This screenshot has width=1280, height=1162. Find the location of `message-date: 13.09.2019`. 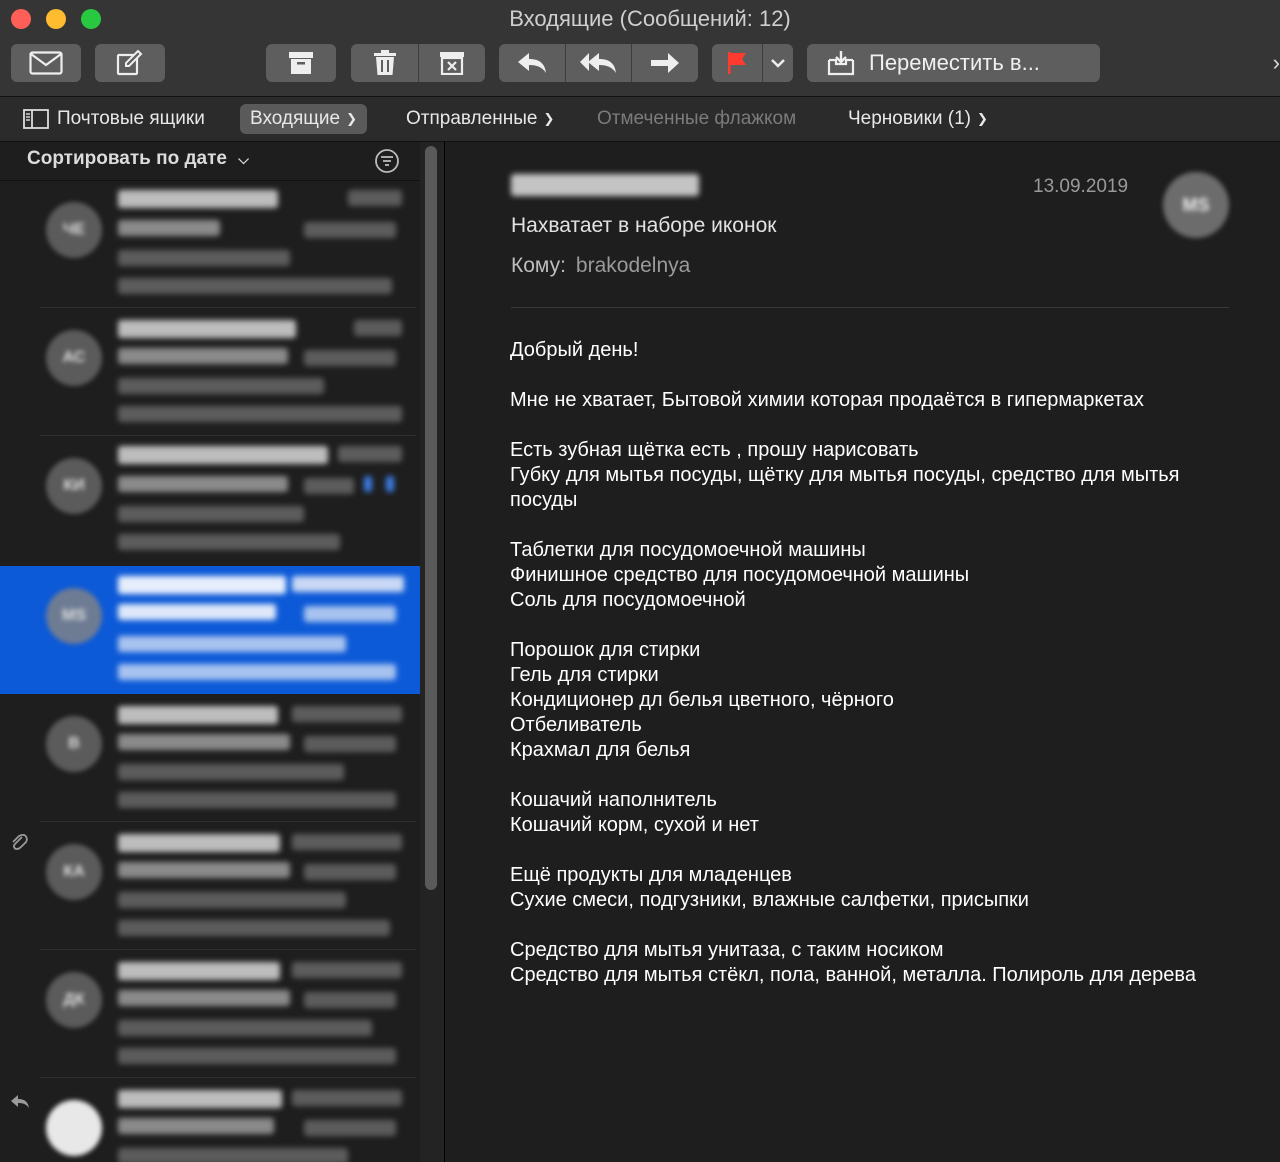

message-date: 13.09.2019 is located at coordinates (1081, 186).